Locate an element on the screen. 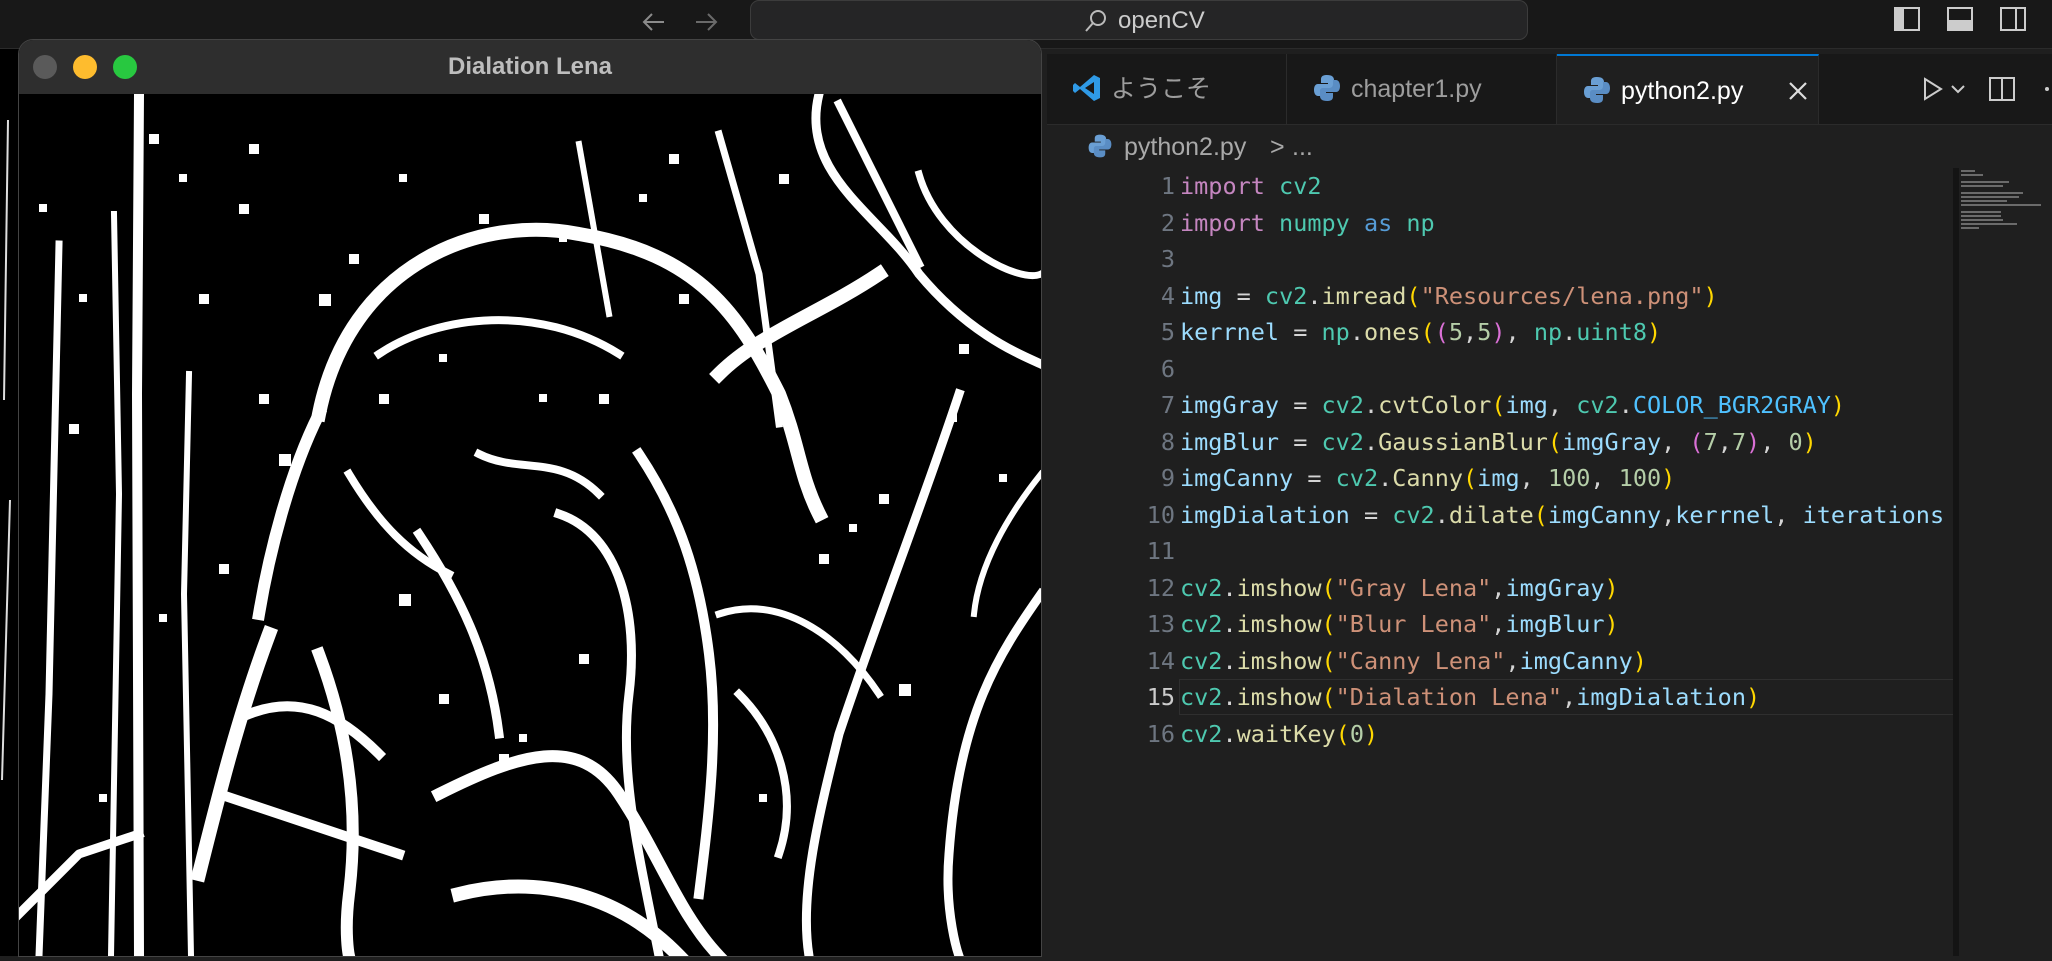 The image size is (2052, 961). line-number: 14 is located at coordinates (1160, 660).